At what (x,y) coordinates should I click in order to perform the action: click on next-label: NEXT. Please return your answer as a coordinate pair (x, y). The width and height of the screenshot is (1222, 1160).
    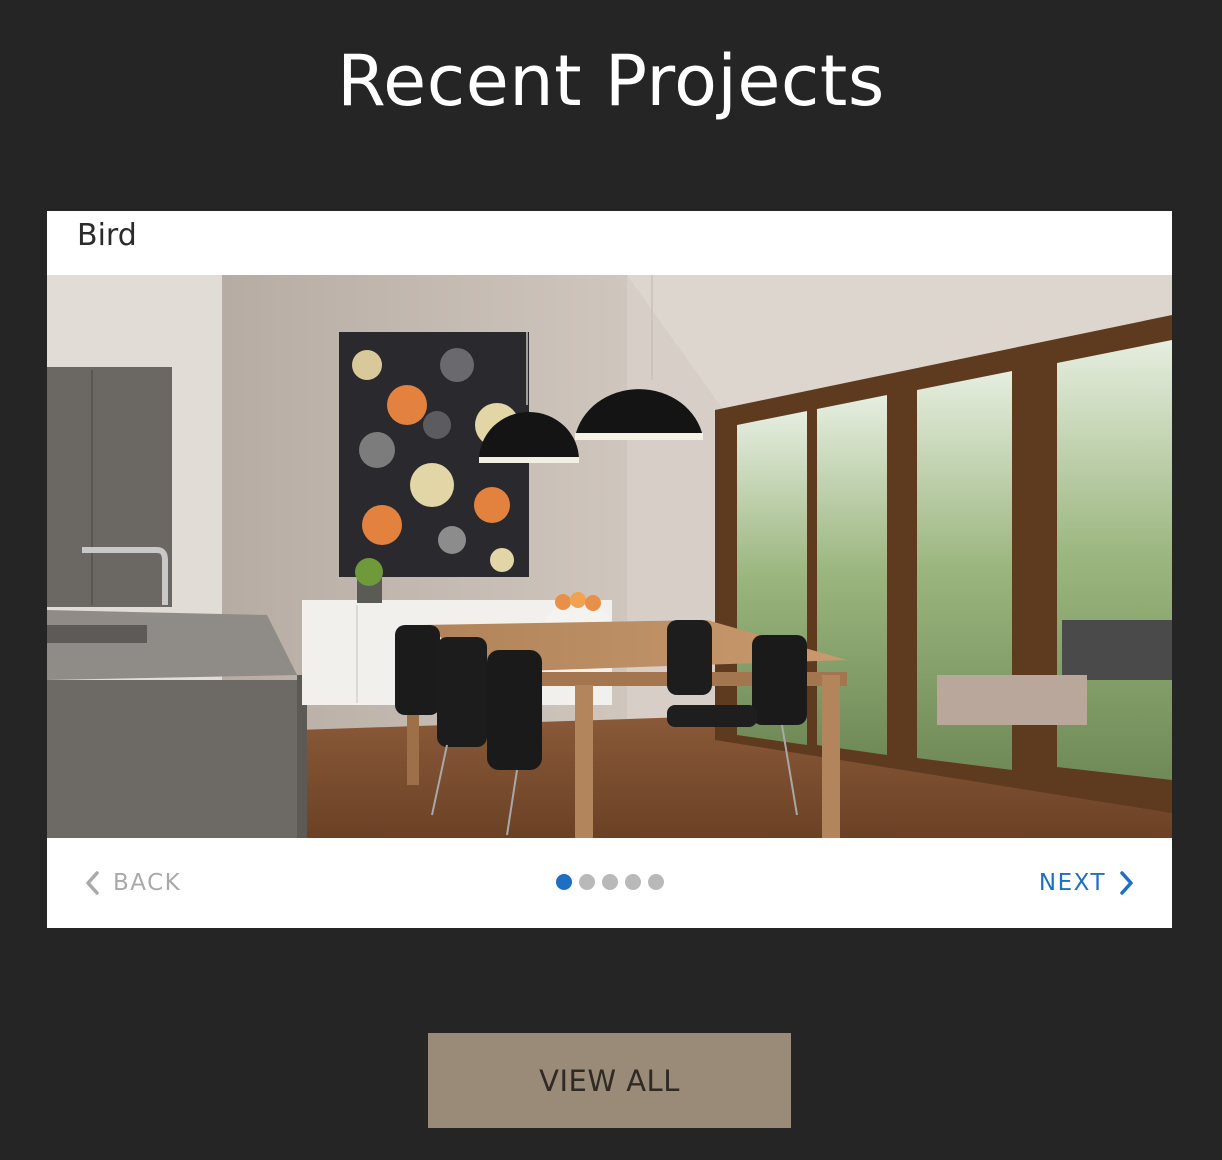
    Looking at the image, I should click on (1072, 883).